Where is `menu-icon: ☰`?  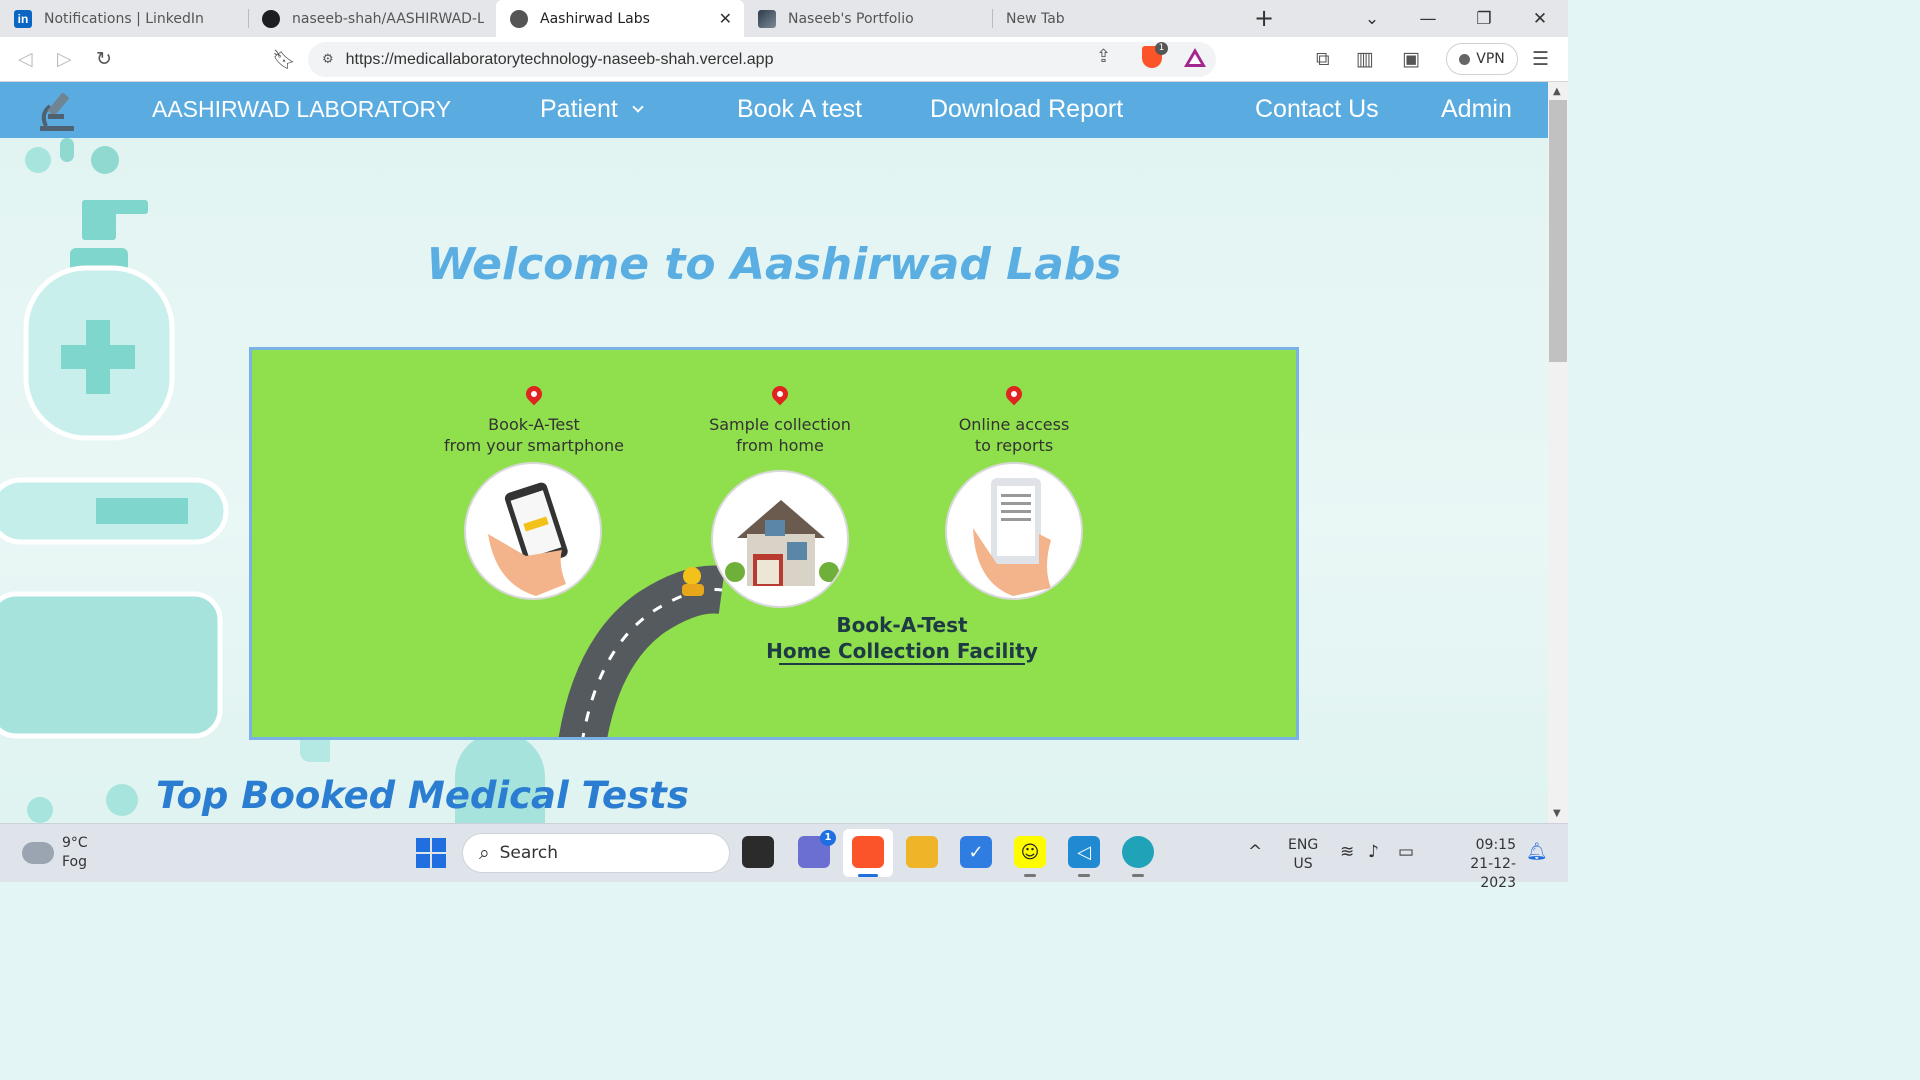
menu-icon: ☰ is located at coordinates (1540, 59).